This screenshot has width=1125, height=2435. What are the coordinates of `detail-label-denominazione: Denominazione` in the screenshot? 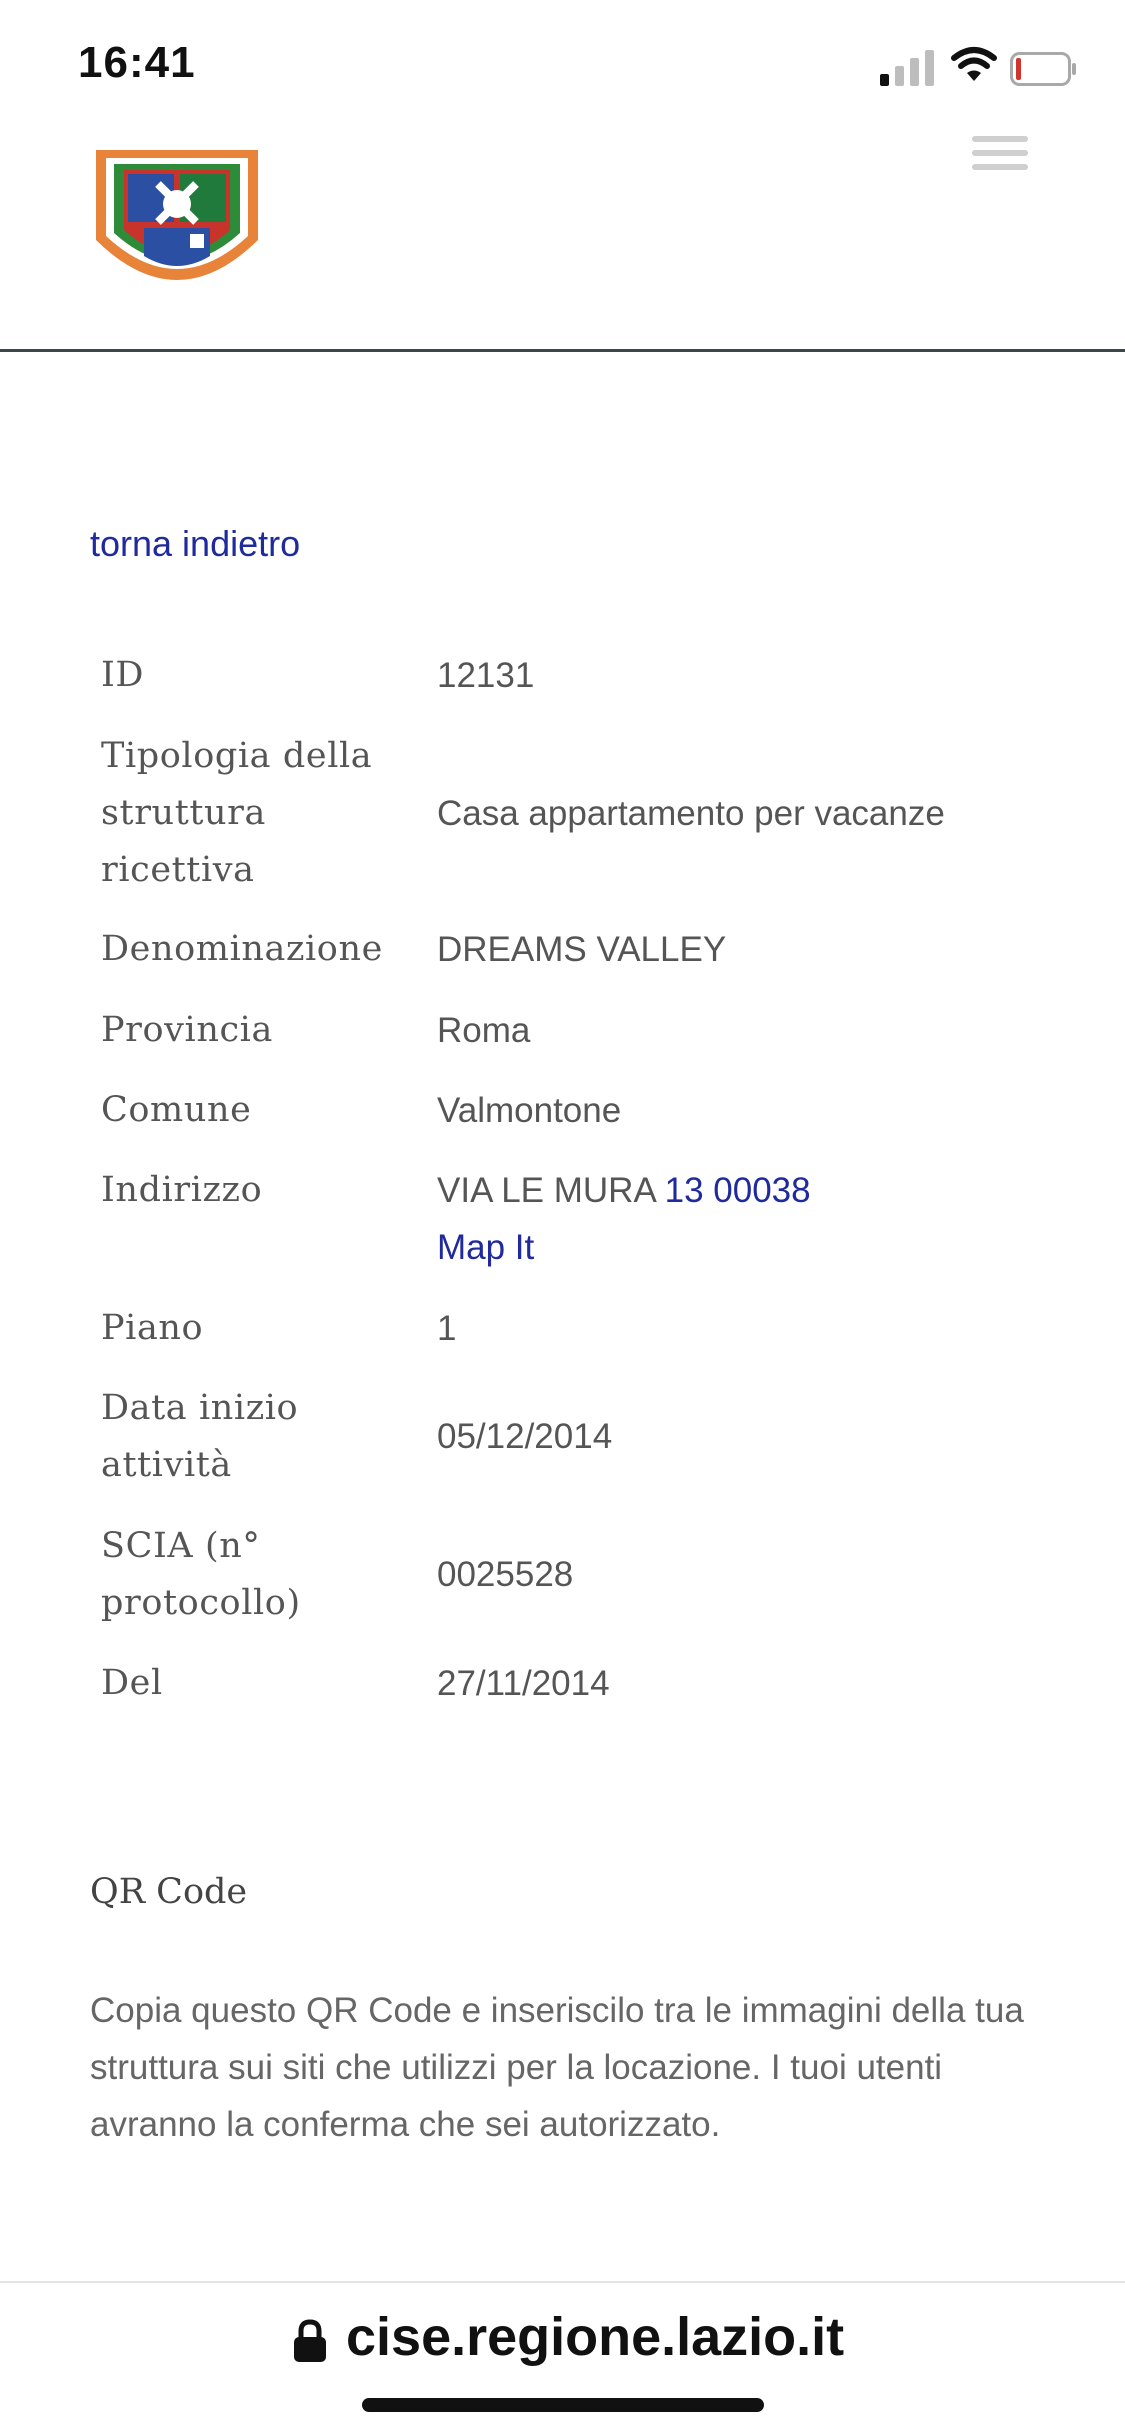 It's located at (242, 949).